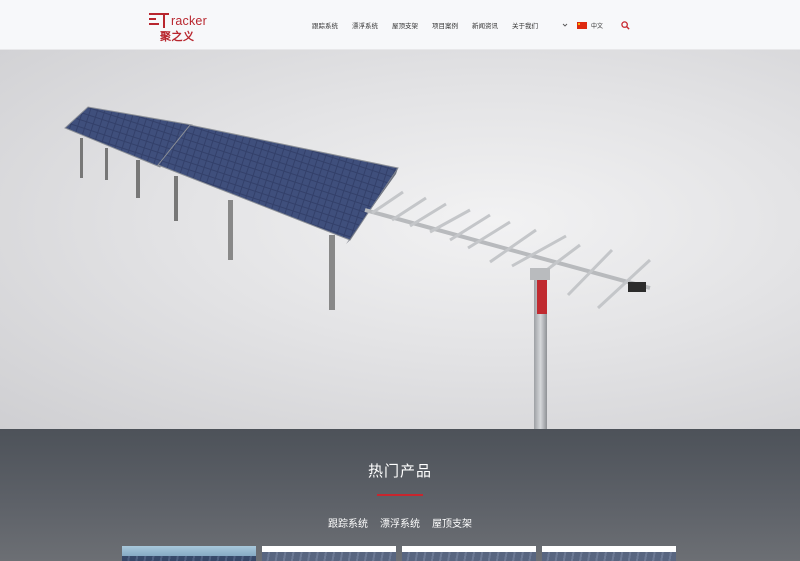  I want to click on product-tabs: 跟踪系统 漂浮系统 屋顶支架, so click(400, 522).